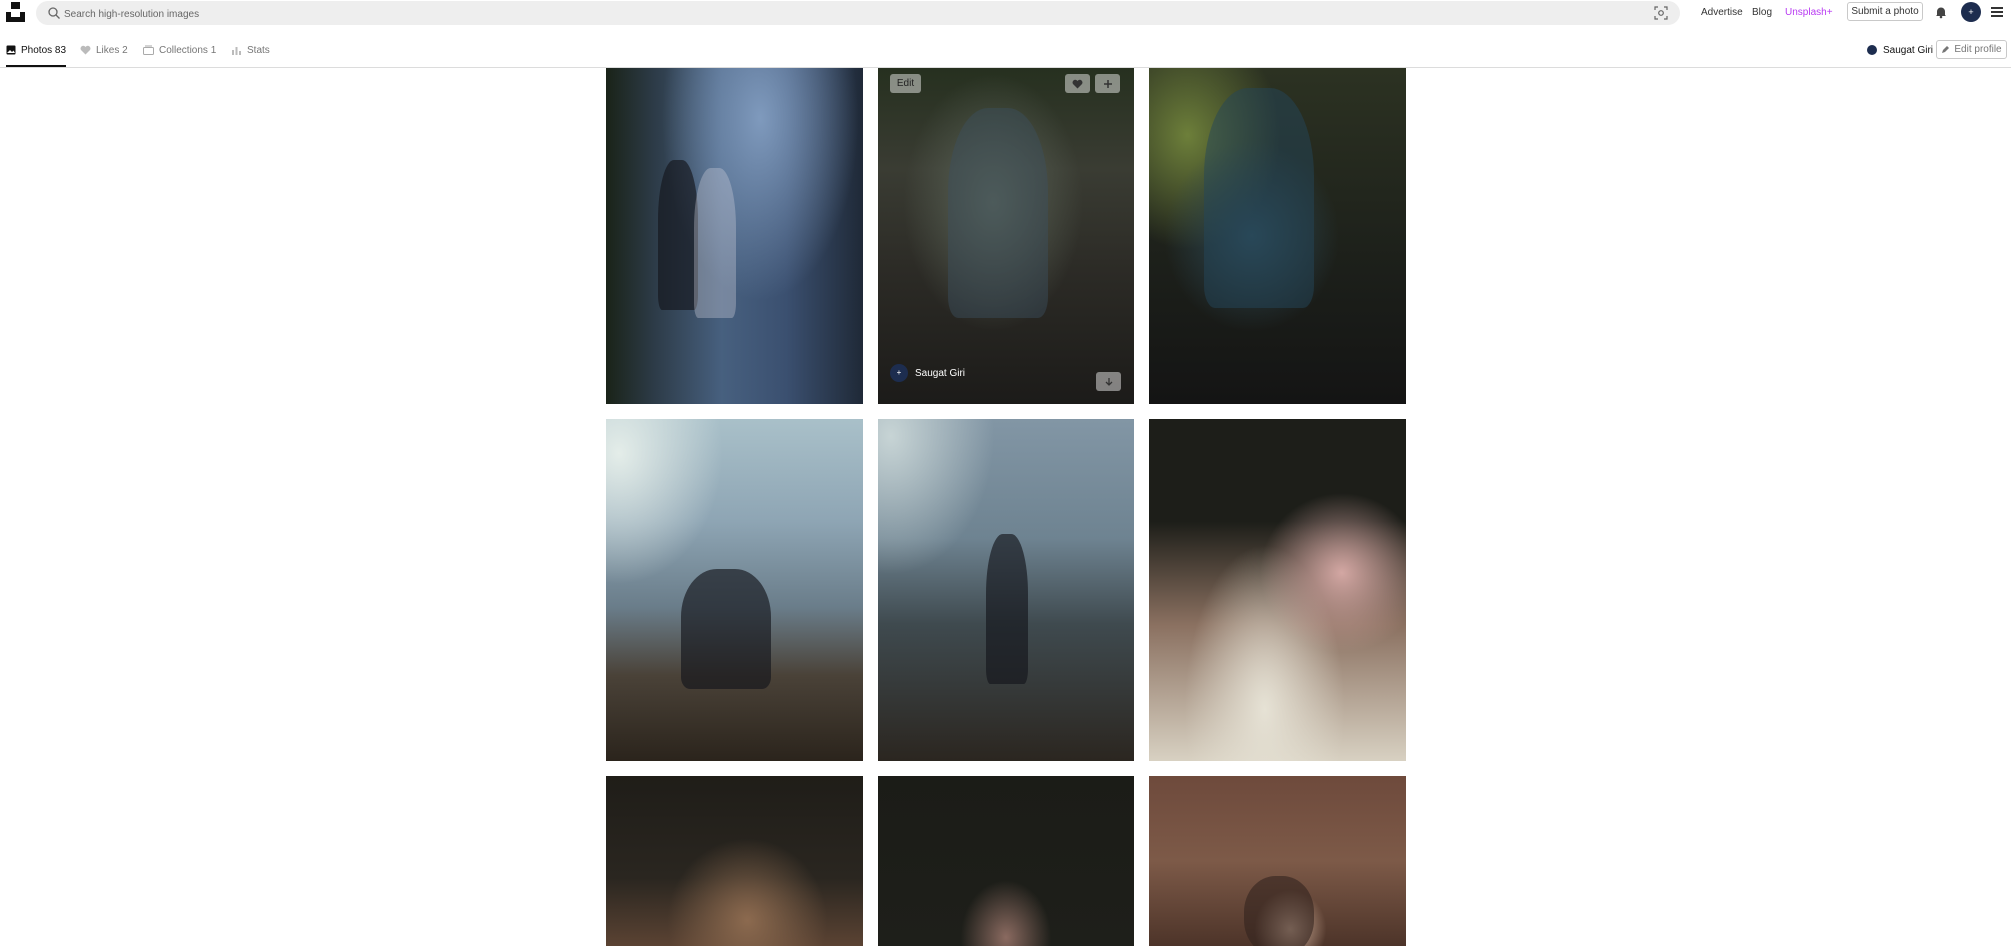 The image size is (2011, 946). What do you see at coordinates (44, 50) in the screenshot?
I see `tab-photos-label: Photos 83` at bounding box center [44, 50].